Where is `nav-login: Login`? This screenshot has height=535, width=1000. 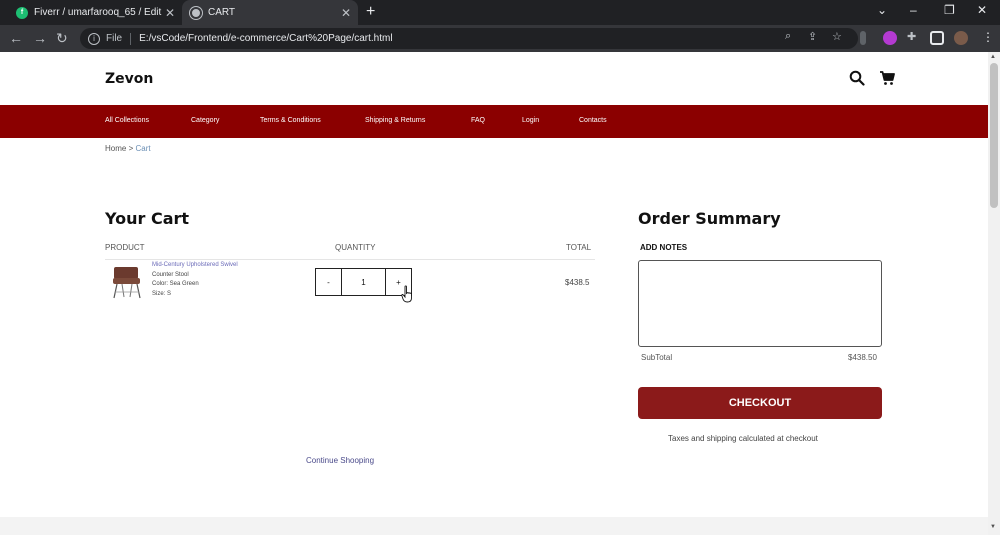
nav-login: Login is located at coordinates (530, 120).